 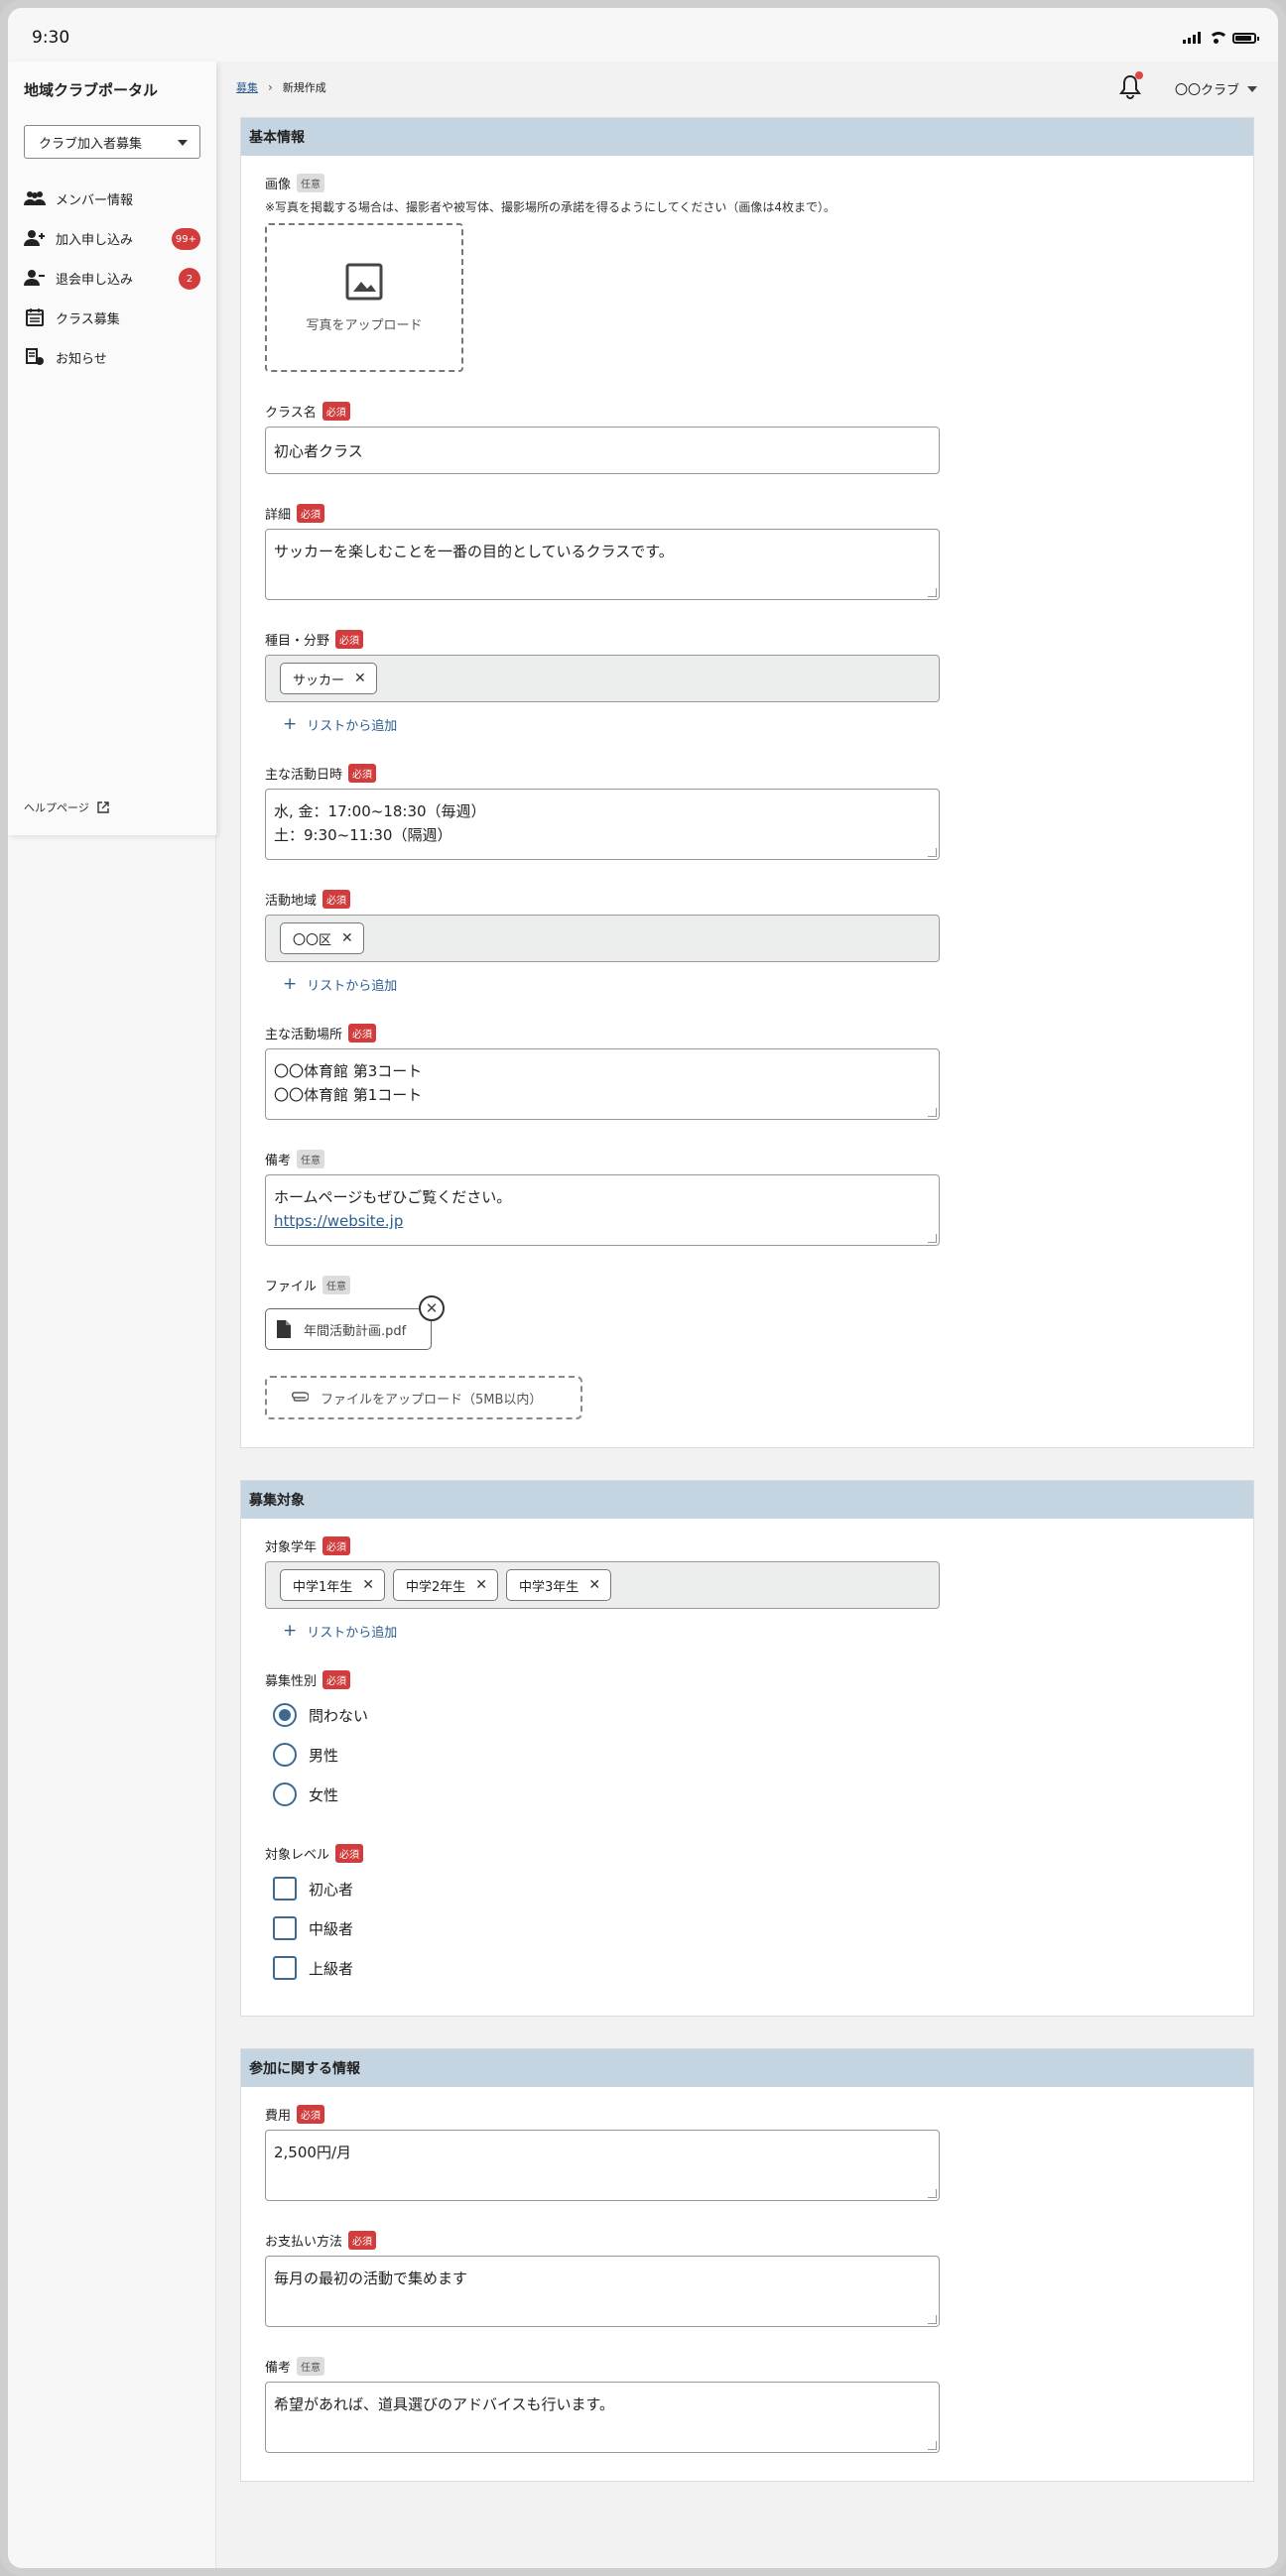 I want to click on gender-field: 募集性別 必須 問わない 男性 女性, so click(x=747, y=1742).